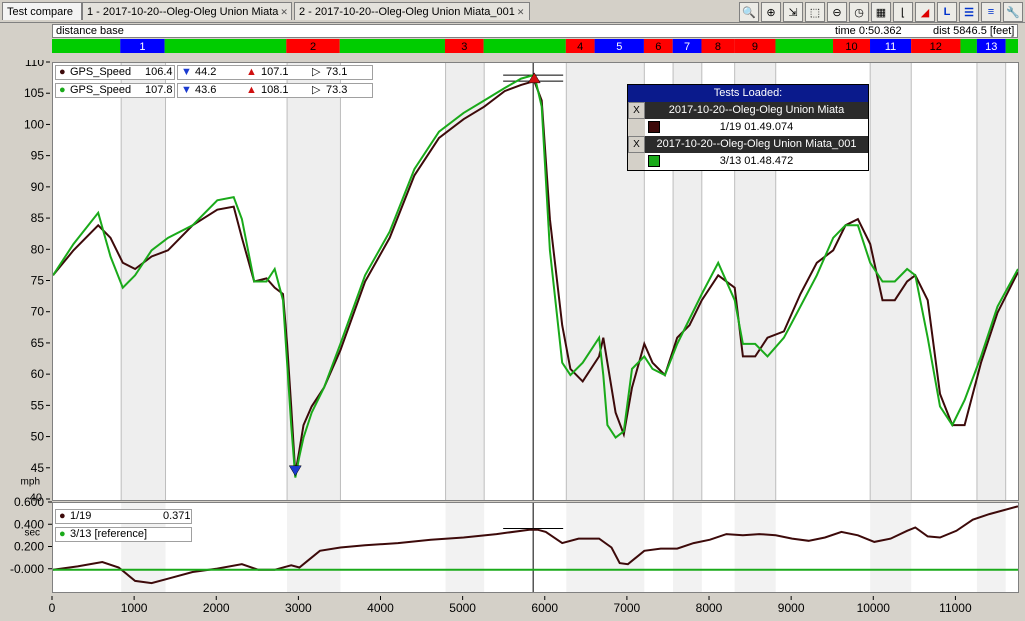  What do you see at coordinates (815, 12) in the screenshot?
I see `zoom-region-icon: ⬚` at bounding box center [815, 12].